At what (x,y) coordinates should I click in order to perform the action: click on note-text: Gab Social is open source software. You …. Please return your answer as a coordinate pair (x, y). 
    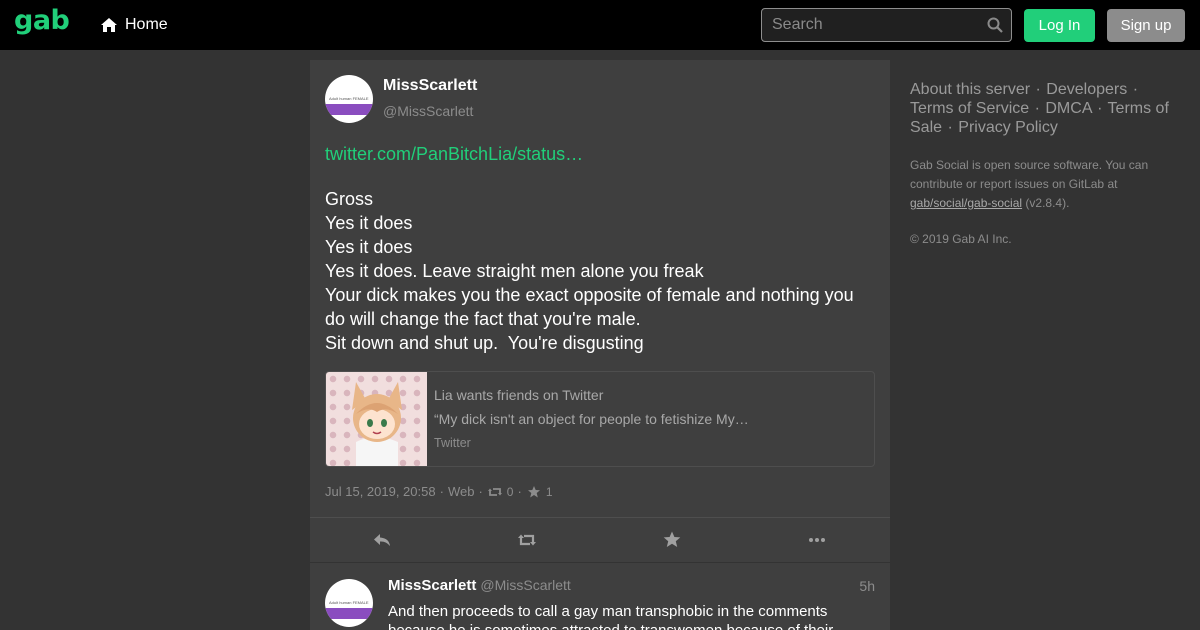
    Looking at the image, I should click on (1029, 174).